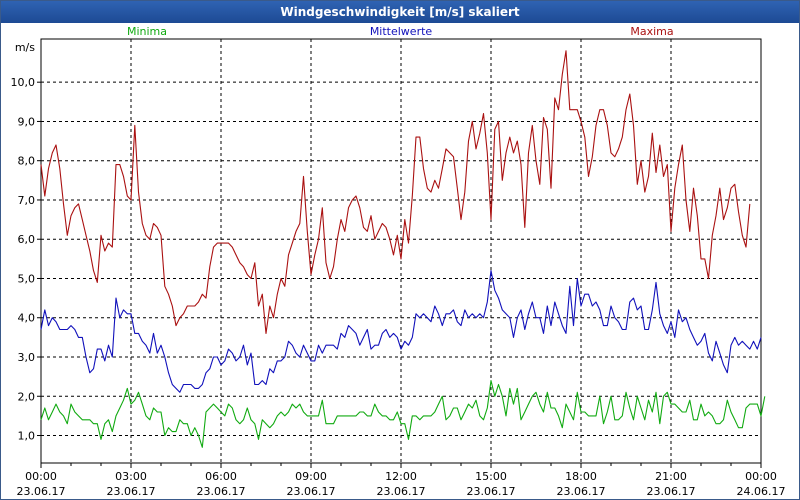 This screenshot has width=800, height=500. What do you see at coordinates (403, 414) in the screenshot?
I see `series-line-minima` at bounding box center [403, 414].